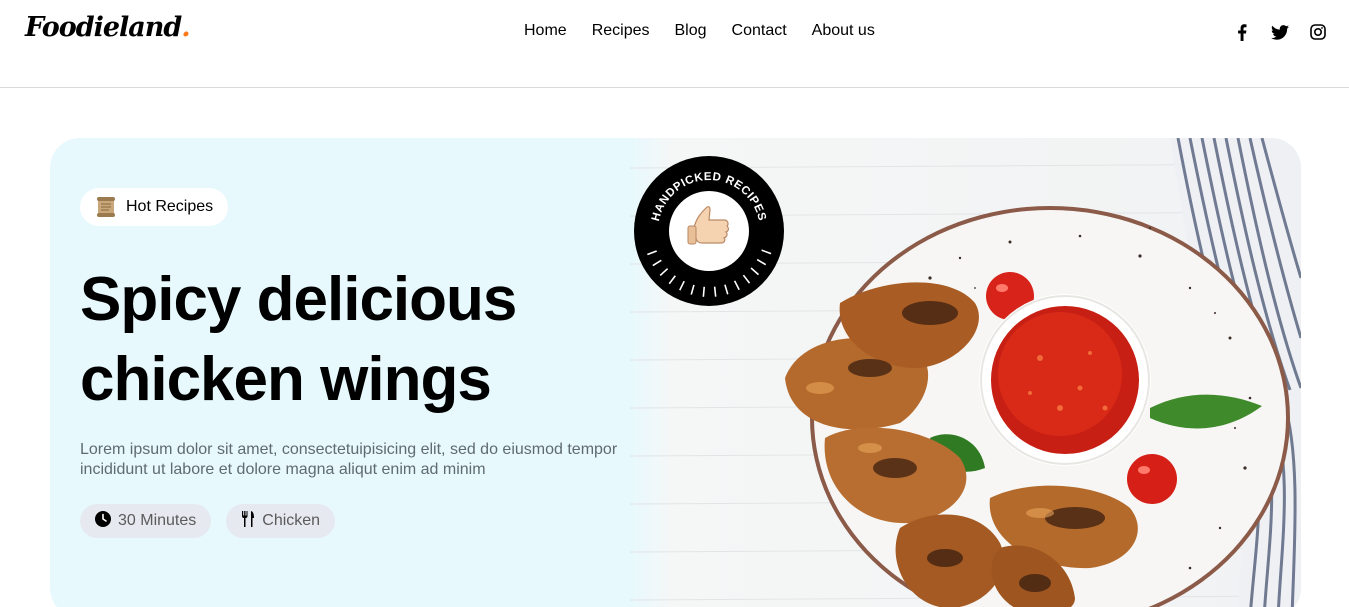 The width and height of the screenshot is (1349, 607). Describe the element at coordinates (298, 339) in the screenshot. I see `hero-title: Spicy delicious chicken wings` at that location.